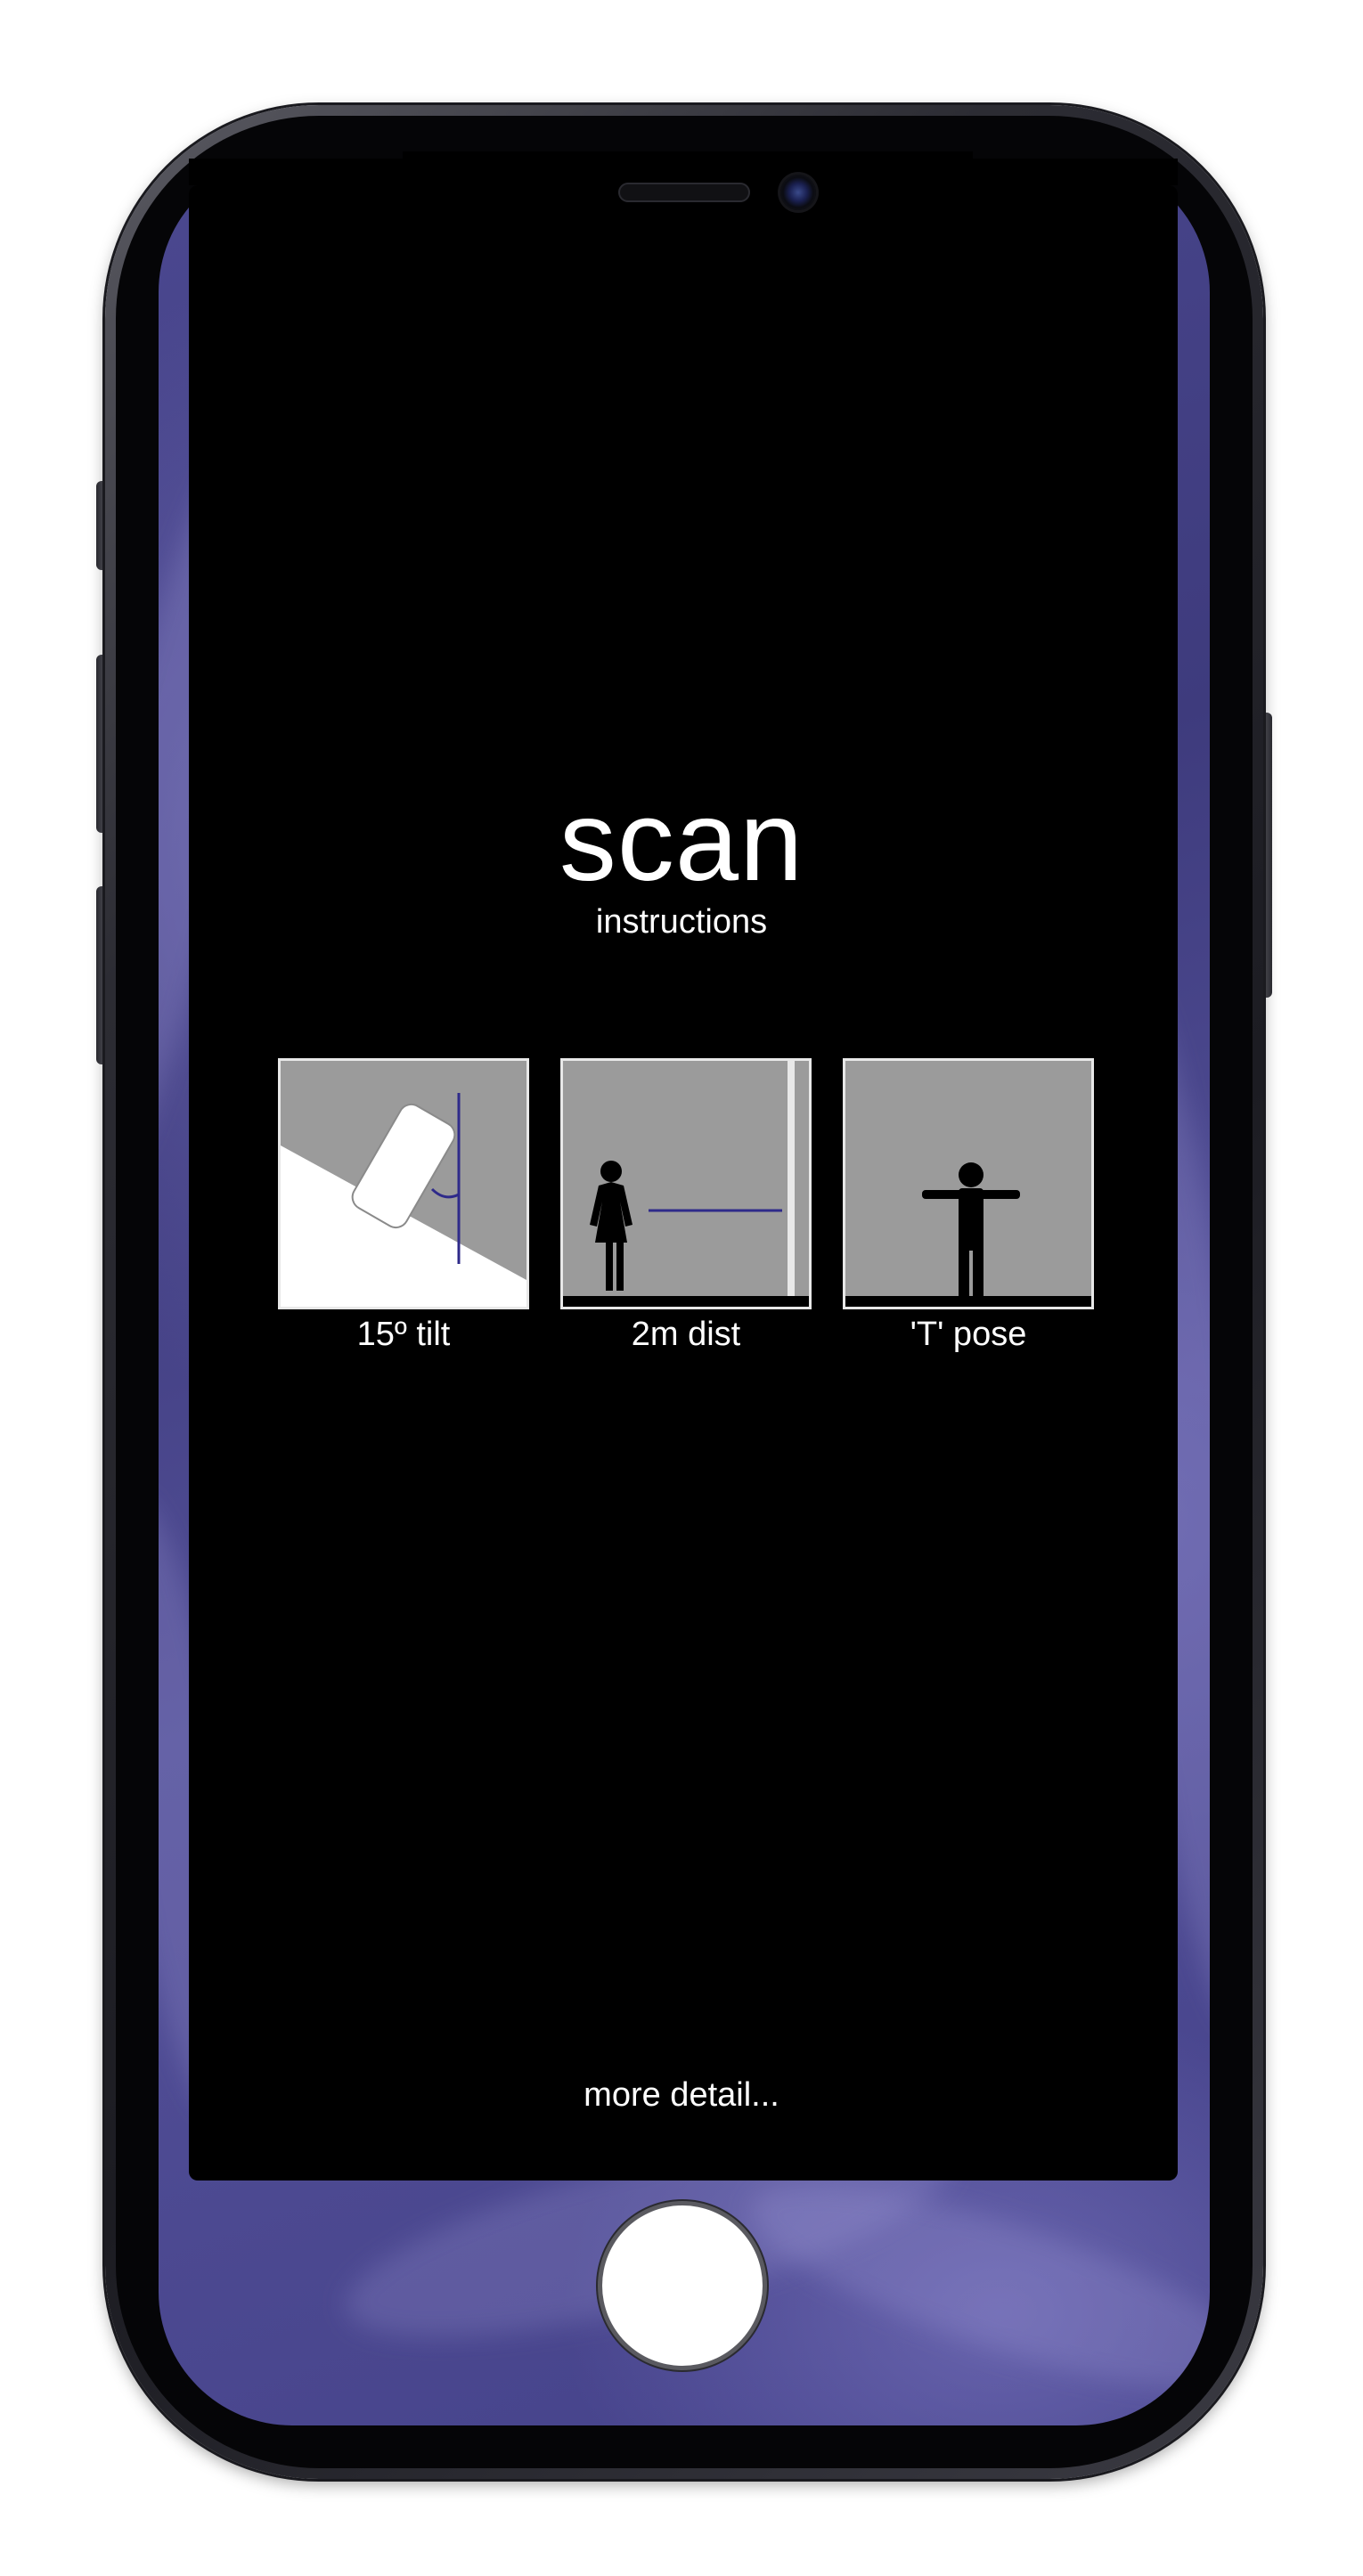 This screenshot has width=1363, height=2576. I want to click on t-pose-instruction-tile, so click(969, 1184).